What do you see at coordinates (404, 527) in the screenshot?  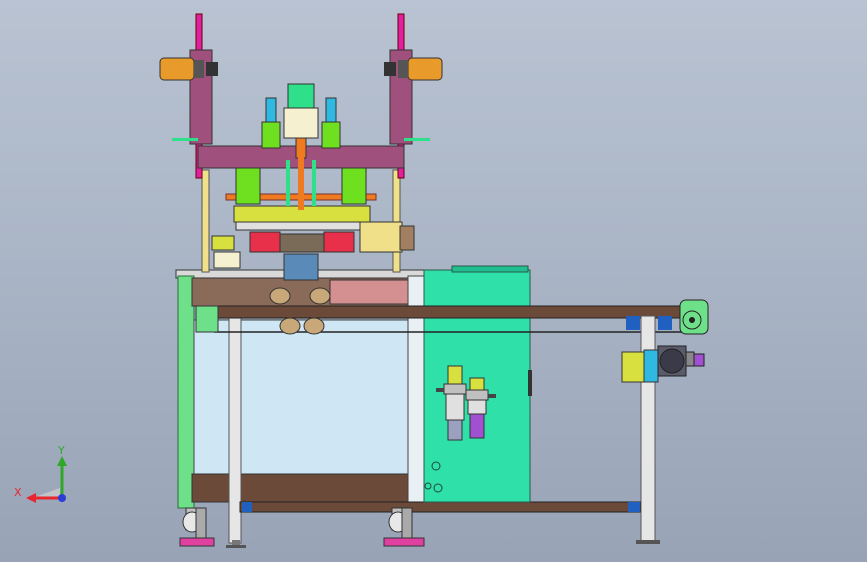 I see `right-caster` at bounding box center [404, 527].